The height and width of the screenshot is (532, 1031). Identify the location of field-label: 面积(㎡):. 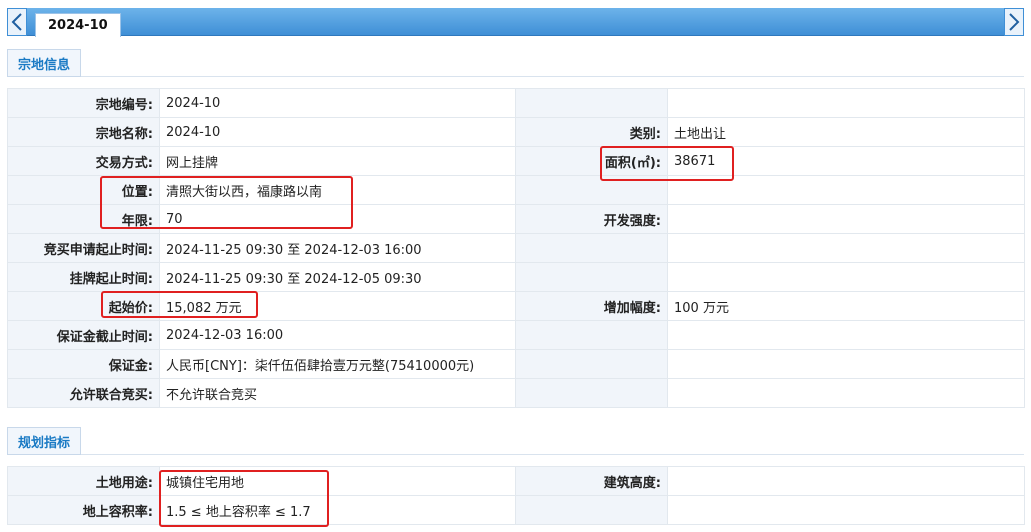
(591, 161).